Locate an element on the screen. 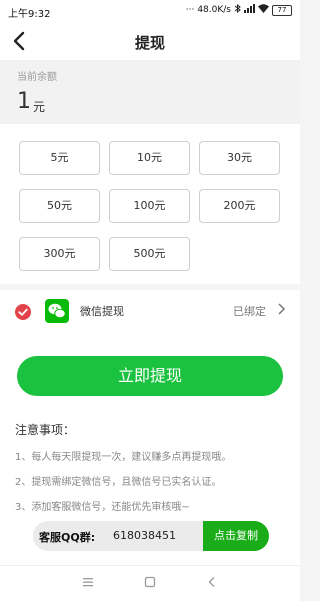  bluetooth-icon is located at coordinates (237, 9).